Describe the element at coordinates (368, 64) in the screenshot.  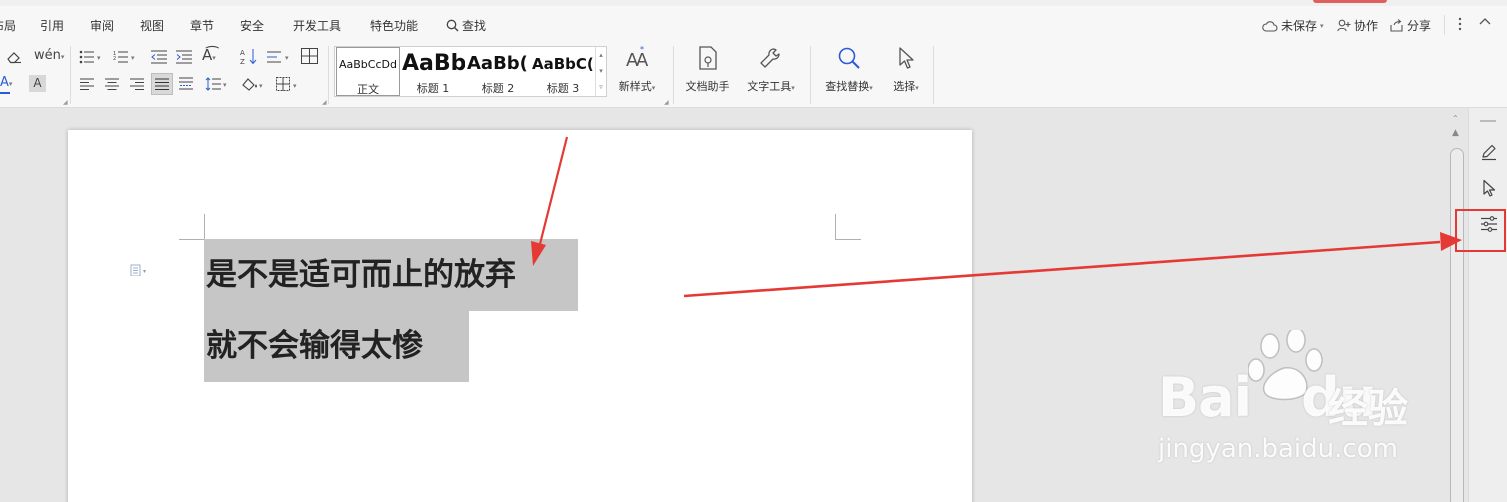
I see `style-sample: AaBbCcDd` at that location.